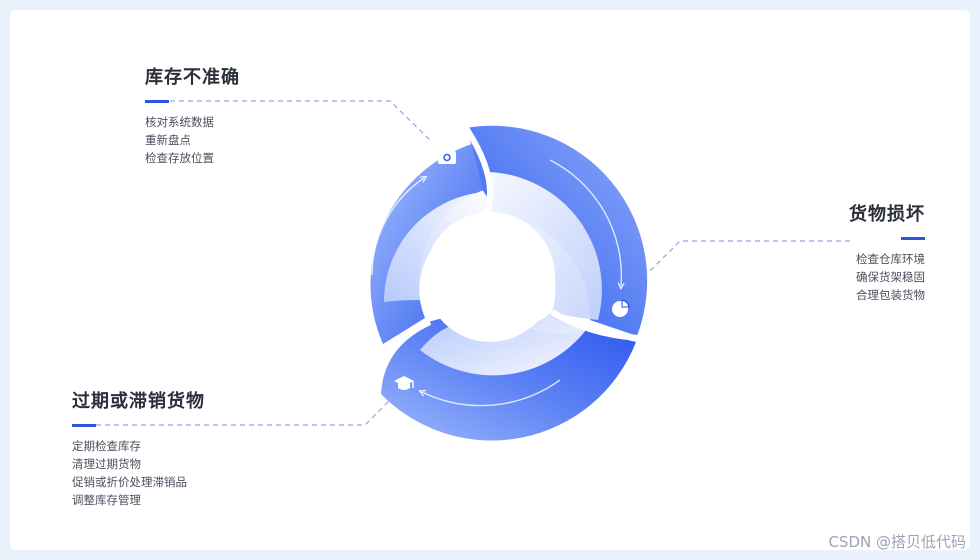 The width and height of the screenshot is (980, 560). What do you see at coordinates (106, 446) in the screenshot?
I see `list-item: 定期检查库存` at bounding box center [106, 446].